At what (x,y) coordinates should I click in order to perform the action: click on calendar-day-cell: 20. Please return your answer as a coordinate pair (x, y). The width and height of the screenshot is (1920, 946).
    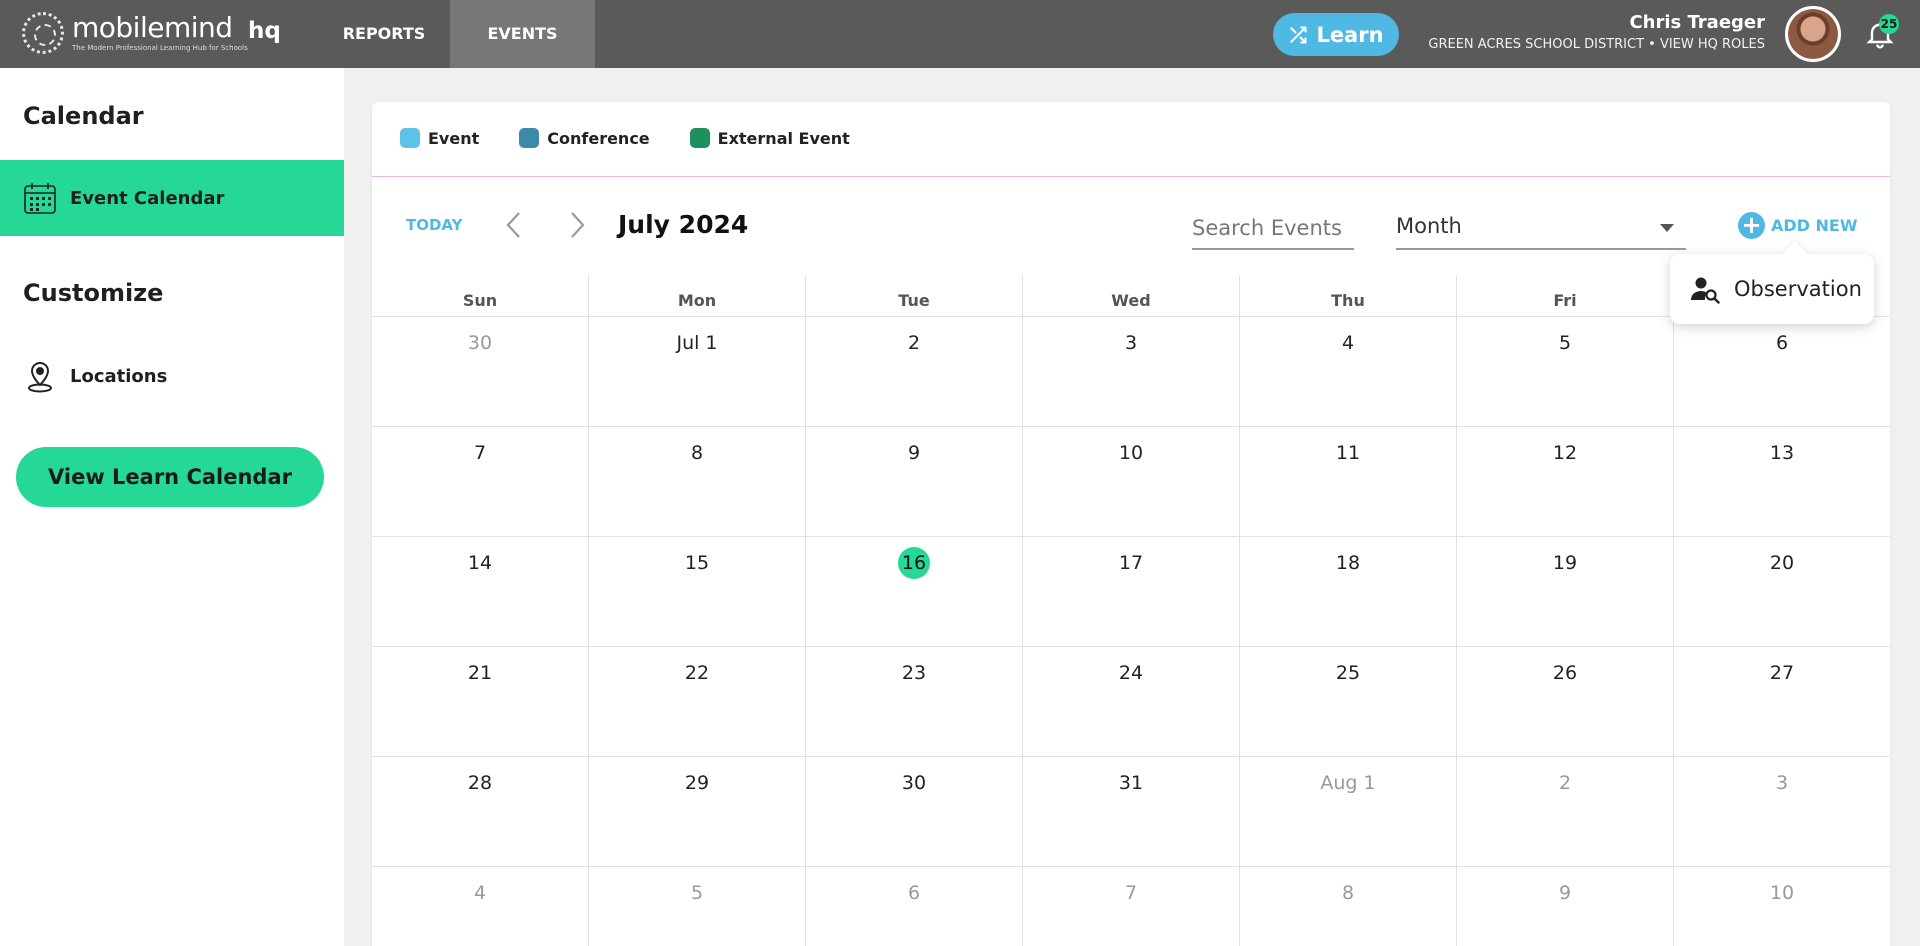
    Looking at the image, I should click on (1781, 591).